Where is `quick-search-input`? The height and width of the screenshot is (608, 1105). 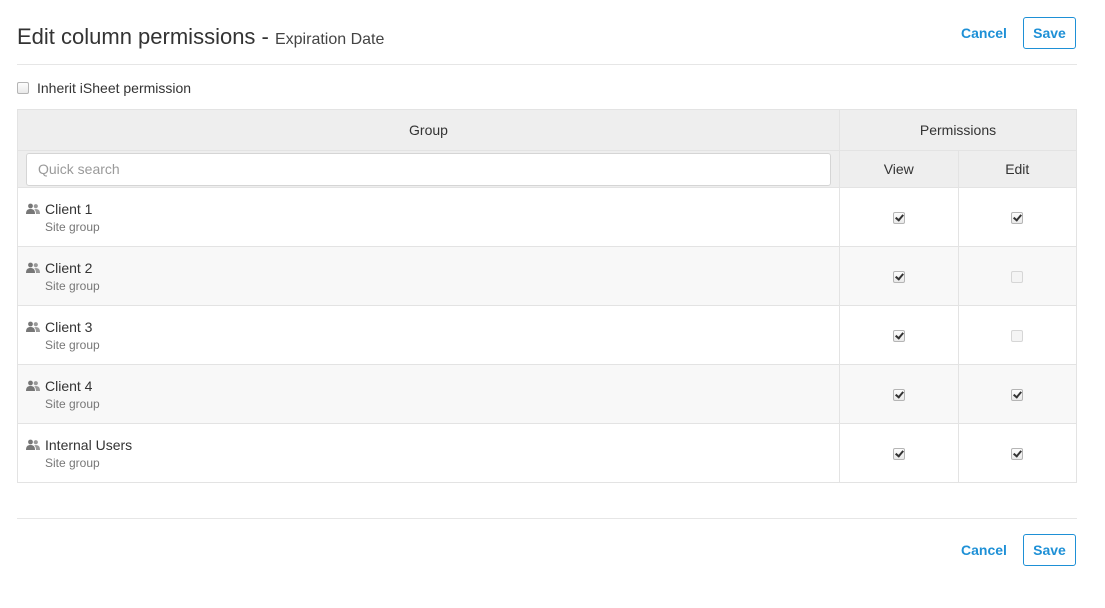
quick-search-input is located at coordinates (428, 169).